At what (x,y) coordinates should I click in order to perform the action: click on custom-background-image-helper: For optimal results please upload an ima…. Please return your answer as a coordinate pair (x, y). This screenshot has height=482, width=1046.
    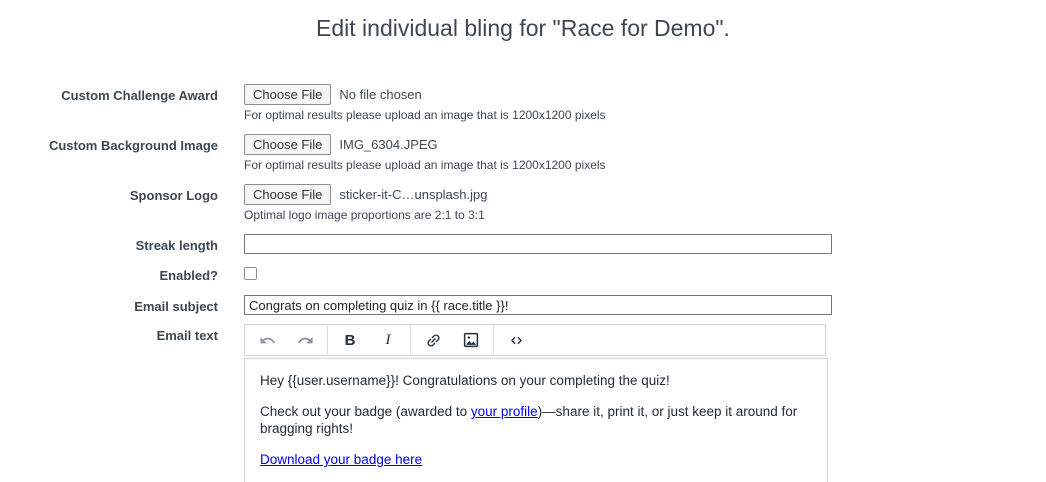
    Looking at the image, I should click on (425, 165).